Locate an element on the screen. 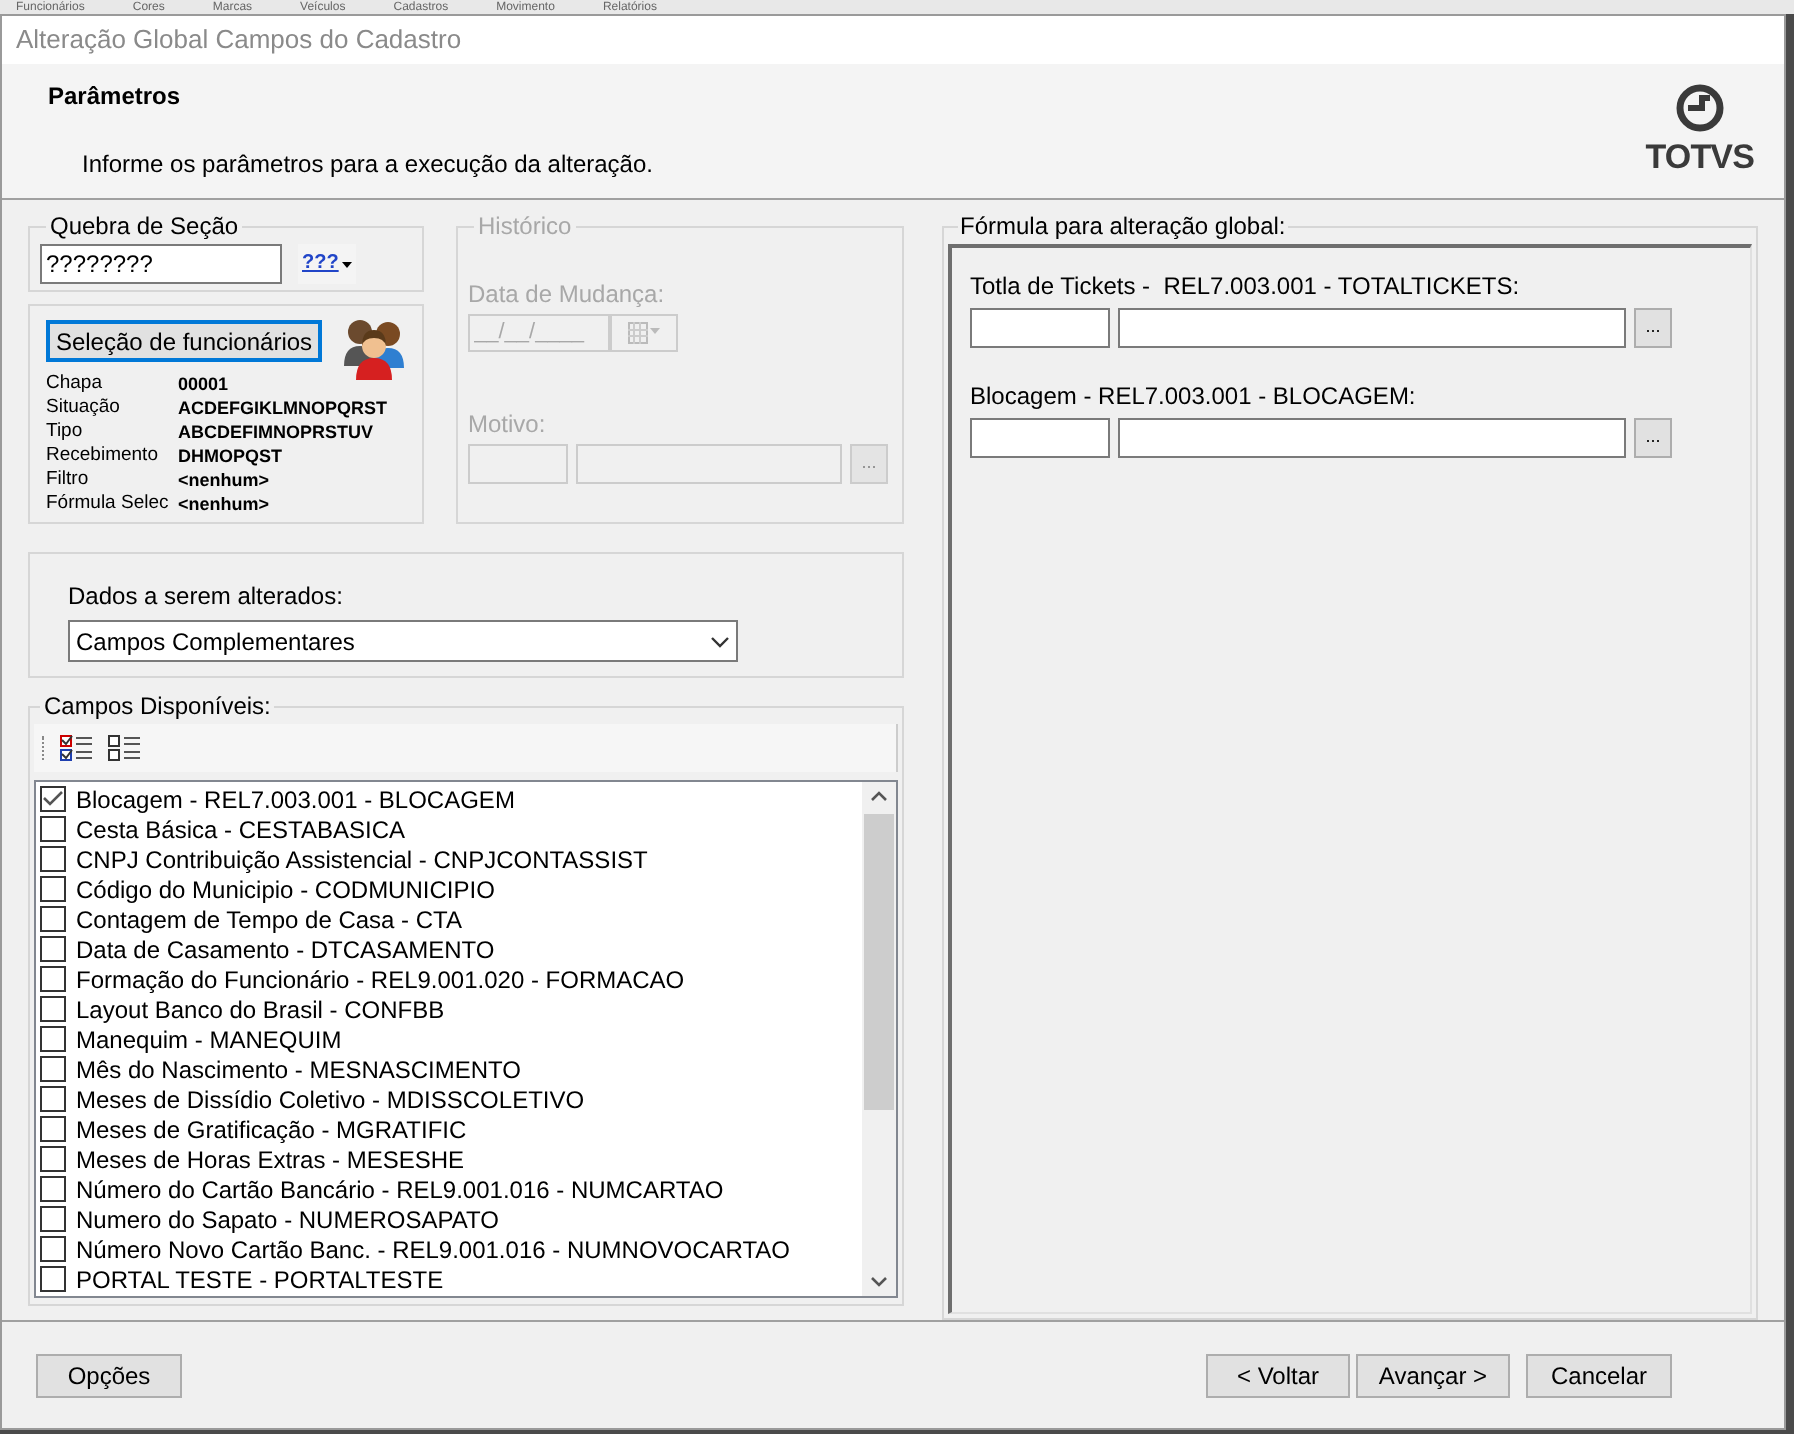  chevron-up-icon is located at coordinates (879, 796).